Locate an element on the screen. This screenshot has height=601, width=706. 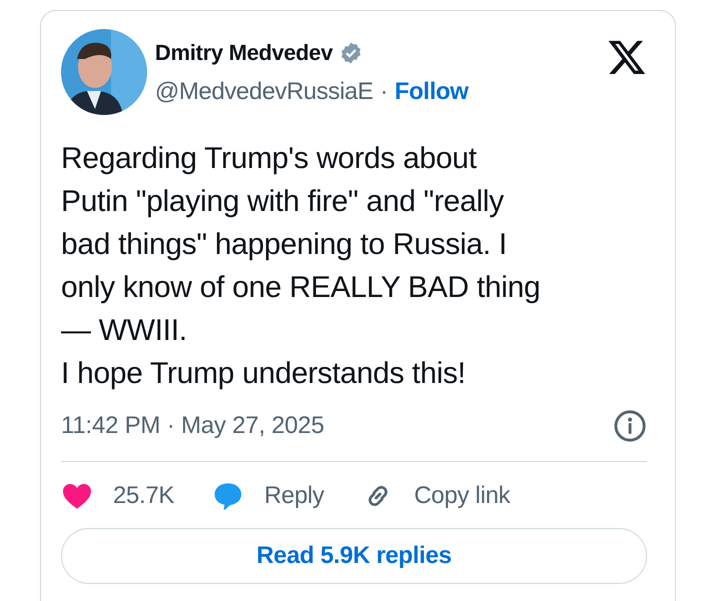
reply-button: Reply is located at coordinates (268, 496).